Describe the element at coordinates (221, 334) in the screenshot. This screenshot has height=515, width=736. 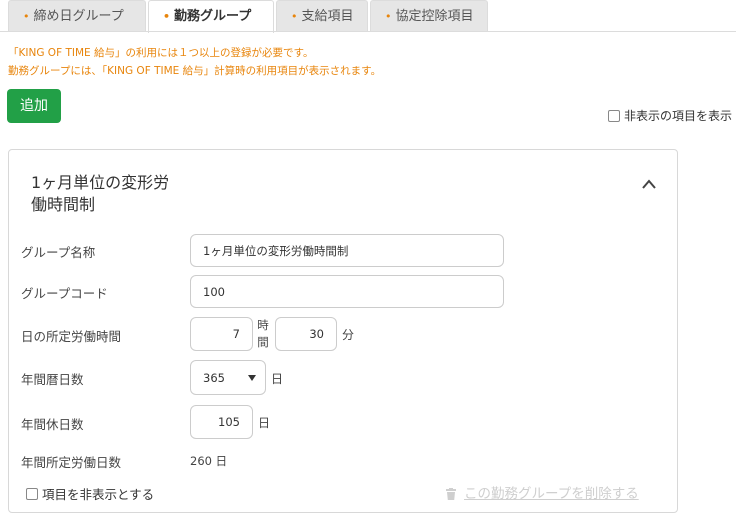
I see `daily-hours-input` at that location.